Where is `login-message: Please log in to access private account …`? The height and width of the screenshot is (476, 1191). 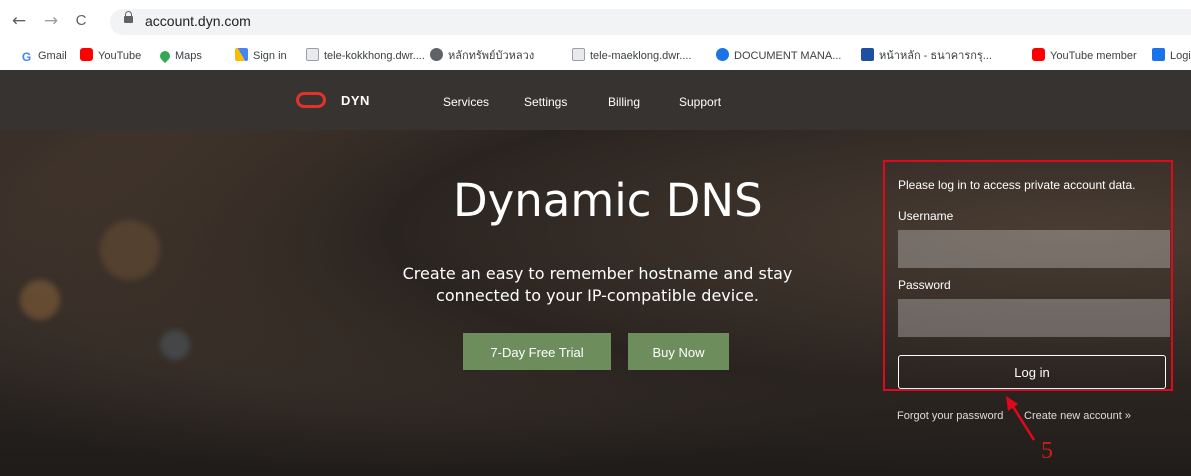 login-message: Please log in to access private account … is located at coordinates (1017, 185).